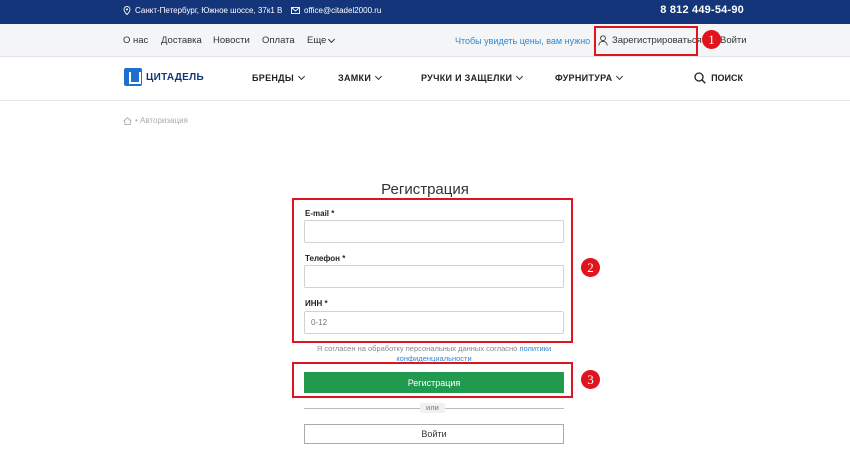 The image size is (850, 476). What do you see at coordinates (590, 379) in the screenshot?
I see `annotation-badge-3: 3` at bounding box center [590, 379].